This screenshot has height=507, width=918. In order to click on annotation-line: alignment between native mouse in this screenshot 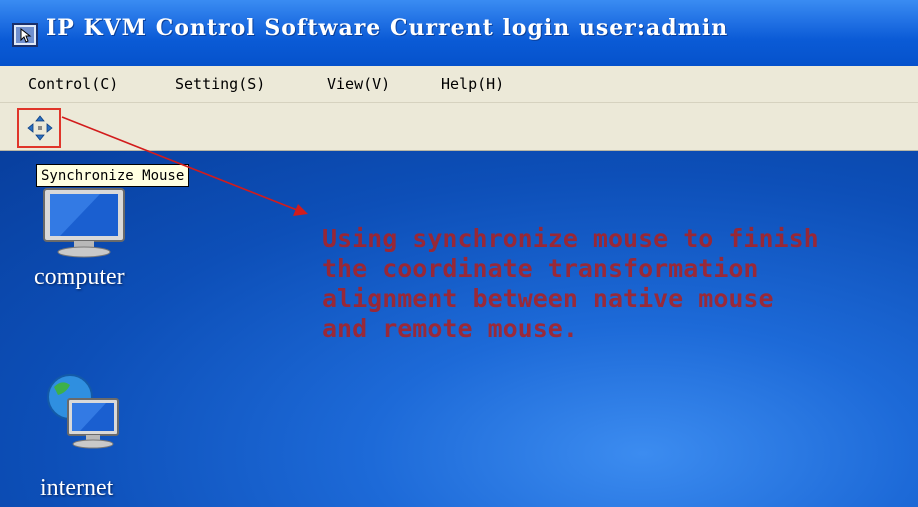, I will do `click(548, 298)`.